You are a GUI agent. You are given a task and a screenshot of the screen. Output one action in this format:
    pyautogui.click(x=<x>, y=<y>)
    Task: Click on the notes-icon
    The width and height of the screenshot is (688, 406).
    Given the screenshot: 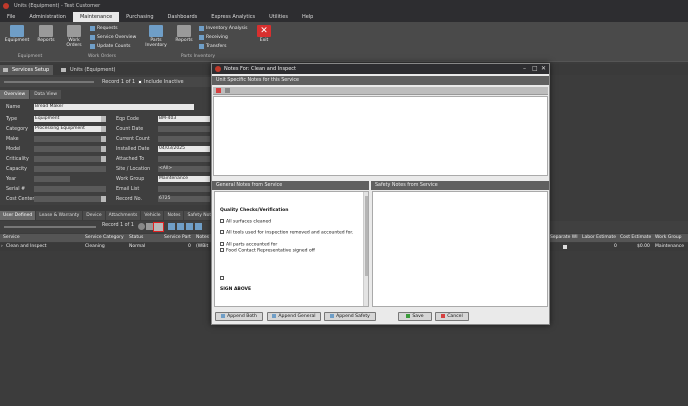 What is the action you would take?
    pyautogui.click(x=158, y=227)
    